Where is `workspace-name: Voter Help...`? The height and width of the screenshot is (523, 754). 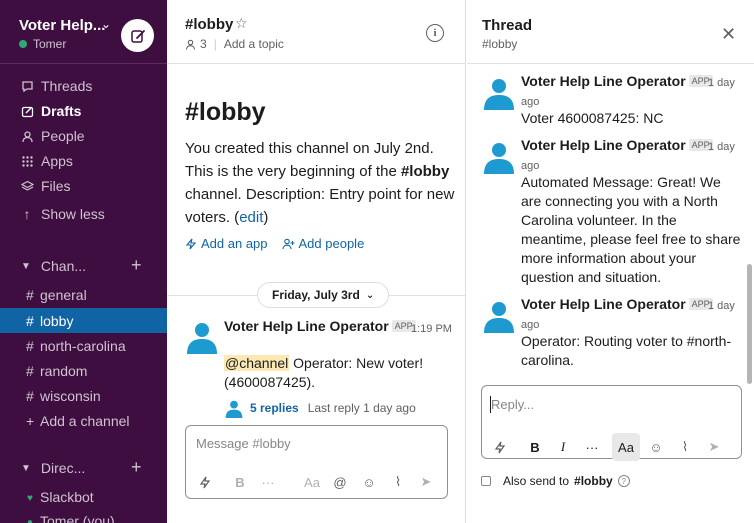
workspace-name: Voter Help... is located at coordinates (62, 25).